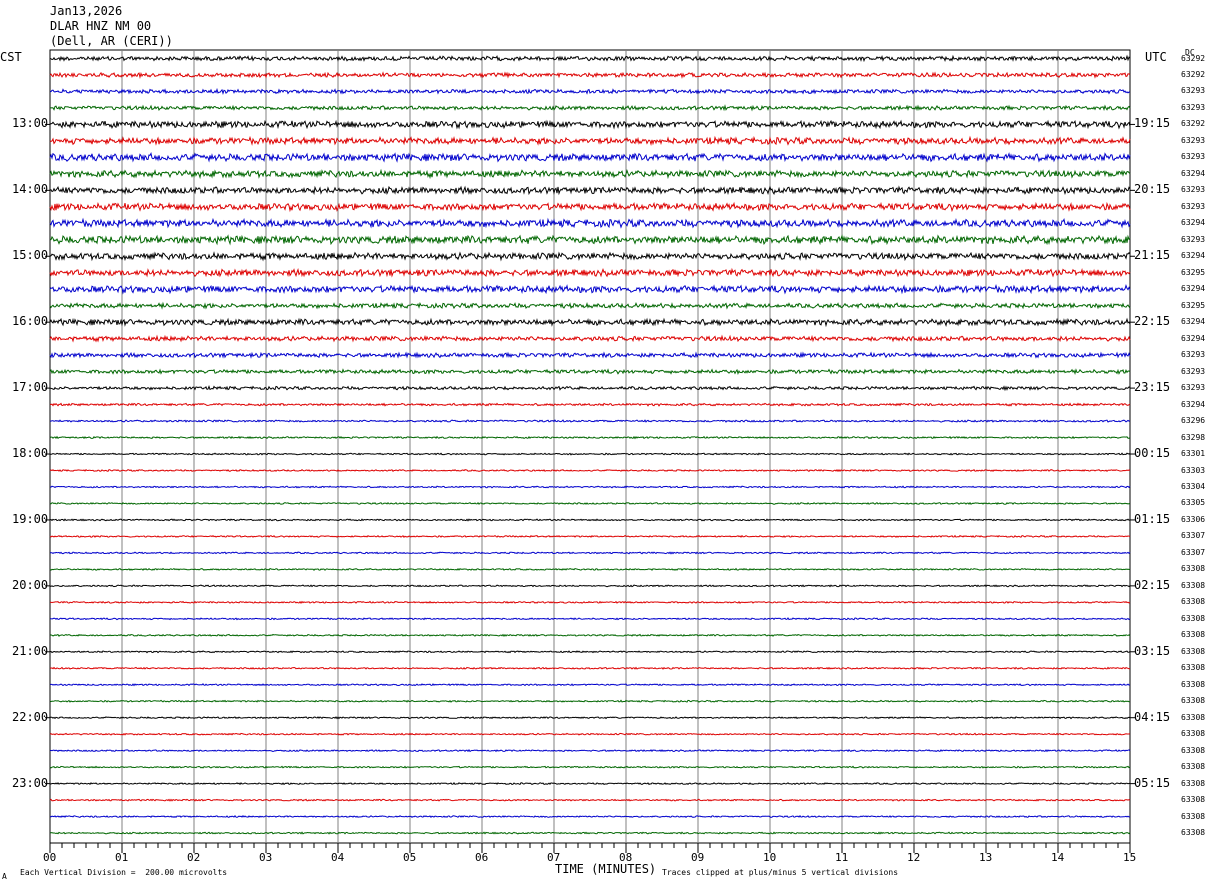 This screenshot has width=1210, height=886. What do you see at coordinates (4, 876) in the screenshot?
I see `corner-mark: A` at bounding box center [4, 876].